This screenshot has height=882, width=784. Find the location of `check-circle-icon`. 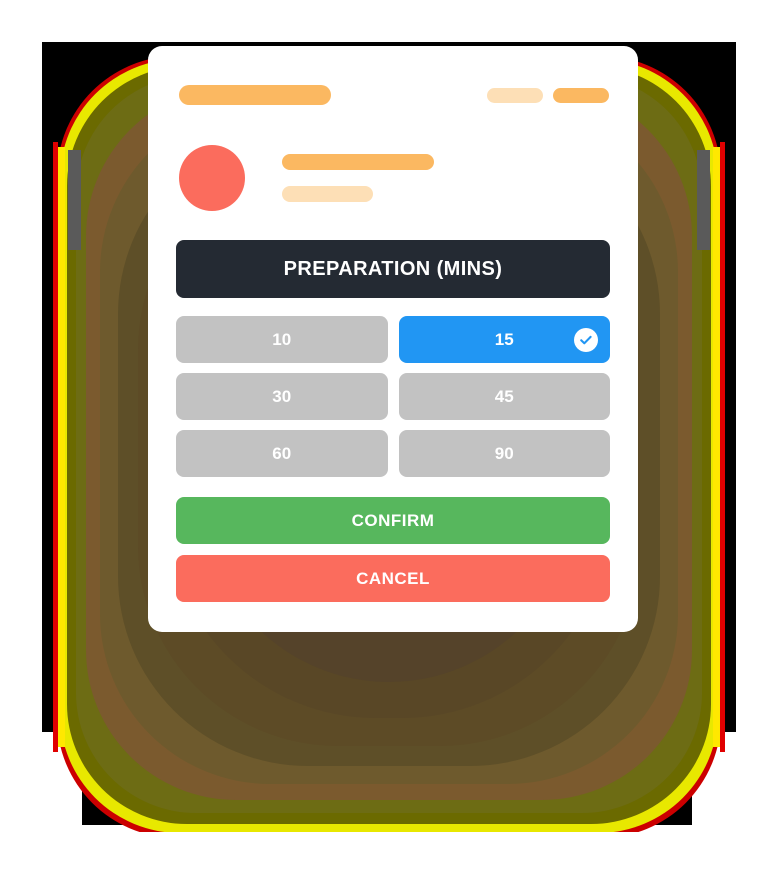

check-circle-icon is located at coordinates (586, 339).